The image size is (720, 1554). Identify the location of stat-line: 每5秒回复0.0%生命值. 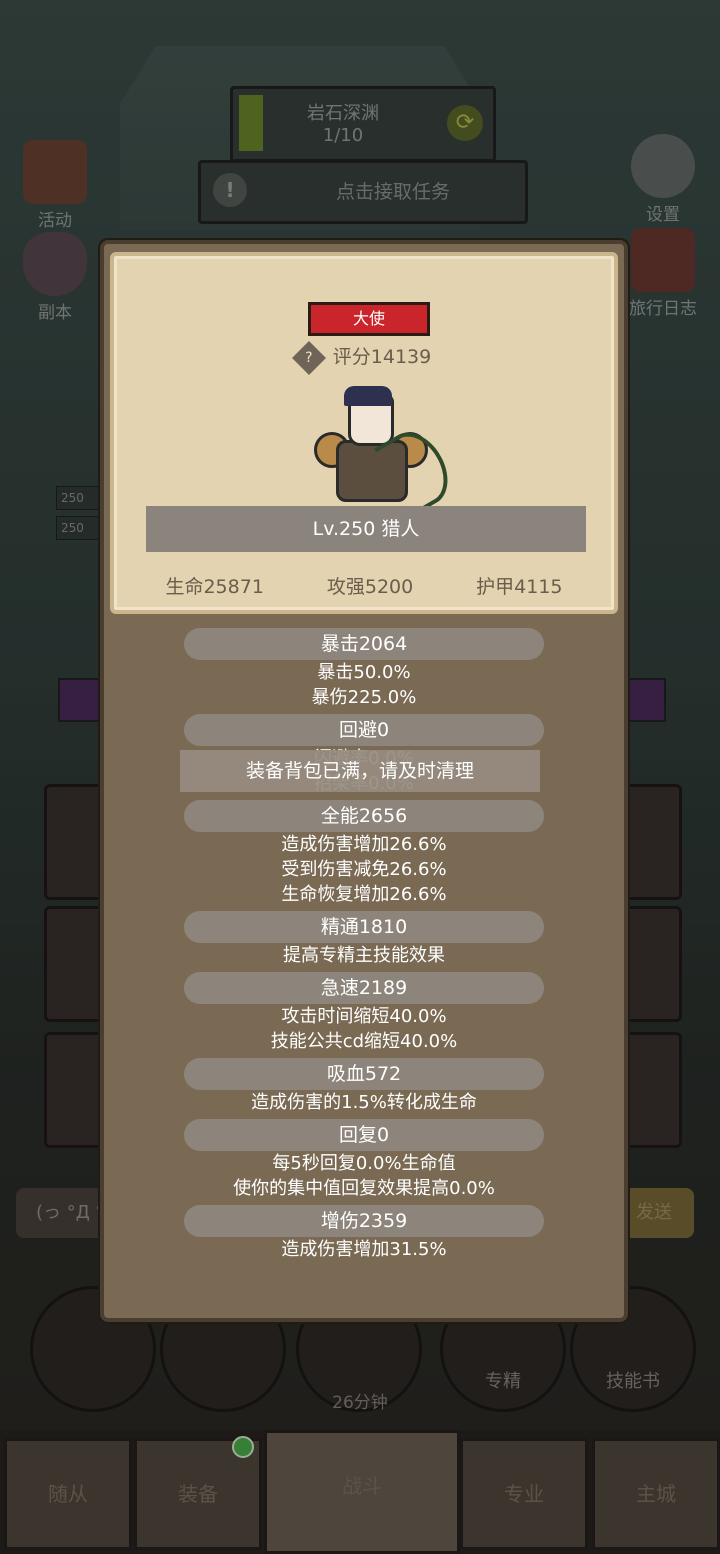
(364, 1163).